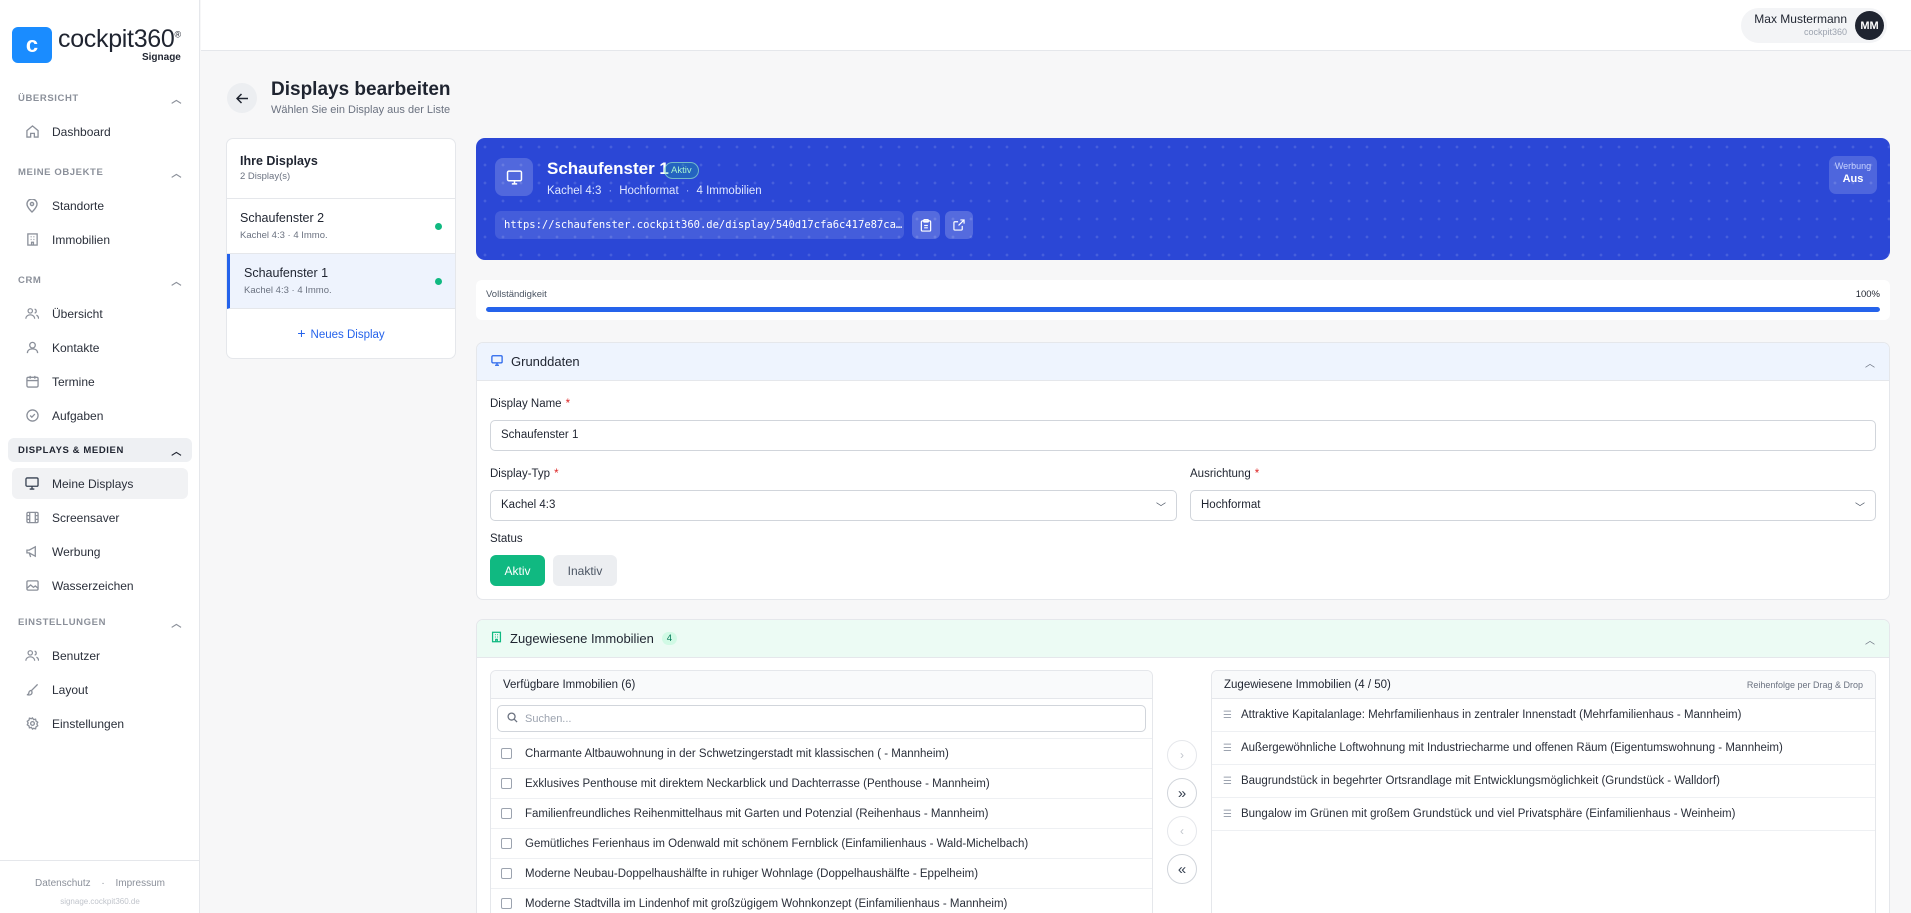  What do you see at coordinates (341, 281) in the screenshot?
I see `display-list-item-selected: Schaufenster 1 Kachel 4:3 · 4 Immo.` at bounding box center [341, 281].